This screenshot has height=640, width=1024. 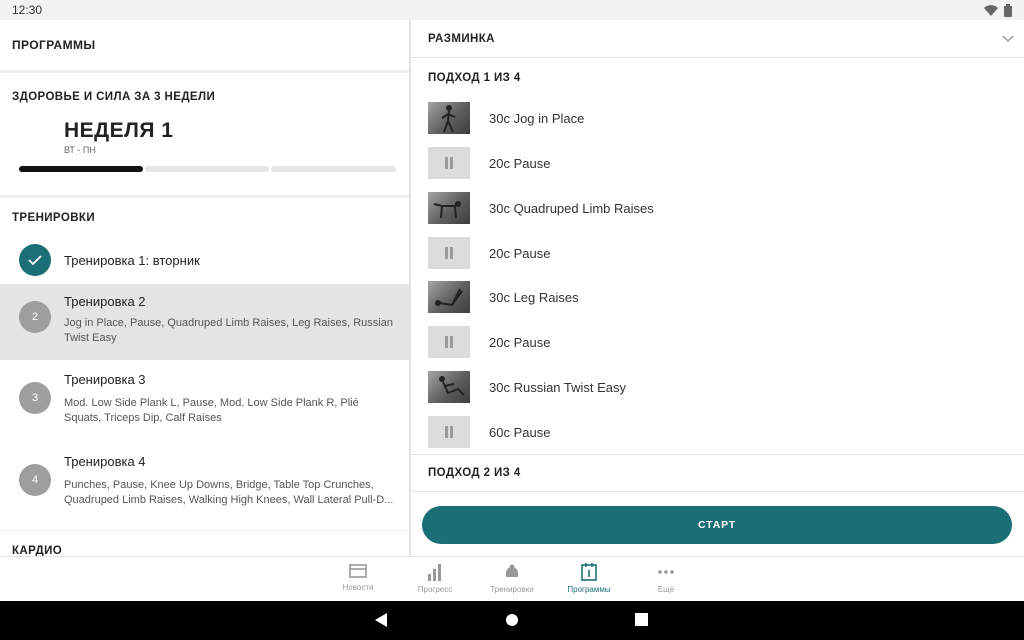 What do you see at coordinates (35, 398) in the screenshot?
I see `workout-number-badge: 3` at bounding box center [35, 398].